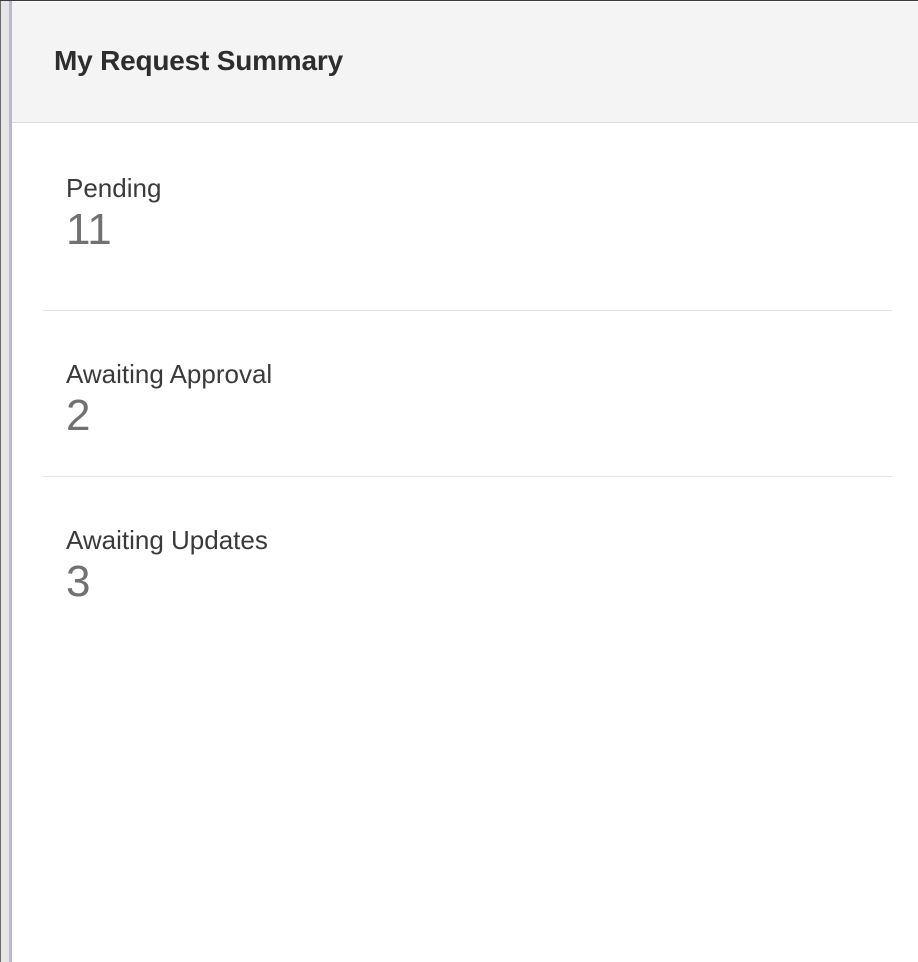 The image size is (918, 962). What do you see at coordinates (167, 540) in the screenshot?
I see `summary-label: Awaiting Updates` at bounding box center [167, 540].